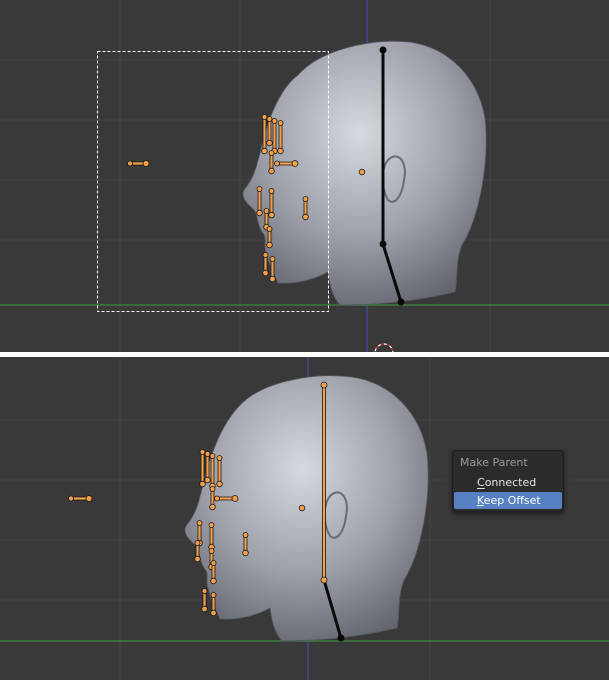  I want to click on cursor-3d-icon, so click(384, 347).